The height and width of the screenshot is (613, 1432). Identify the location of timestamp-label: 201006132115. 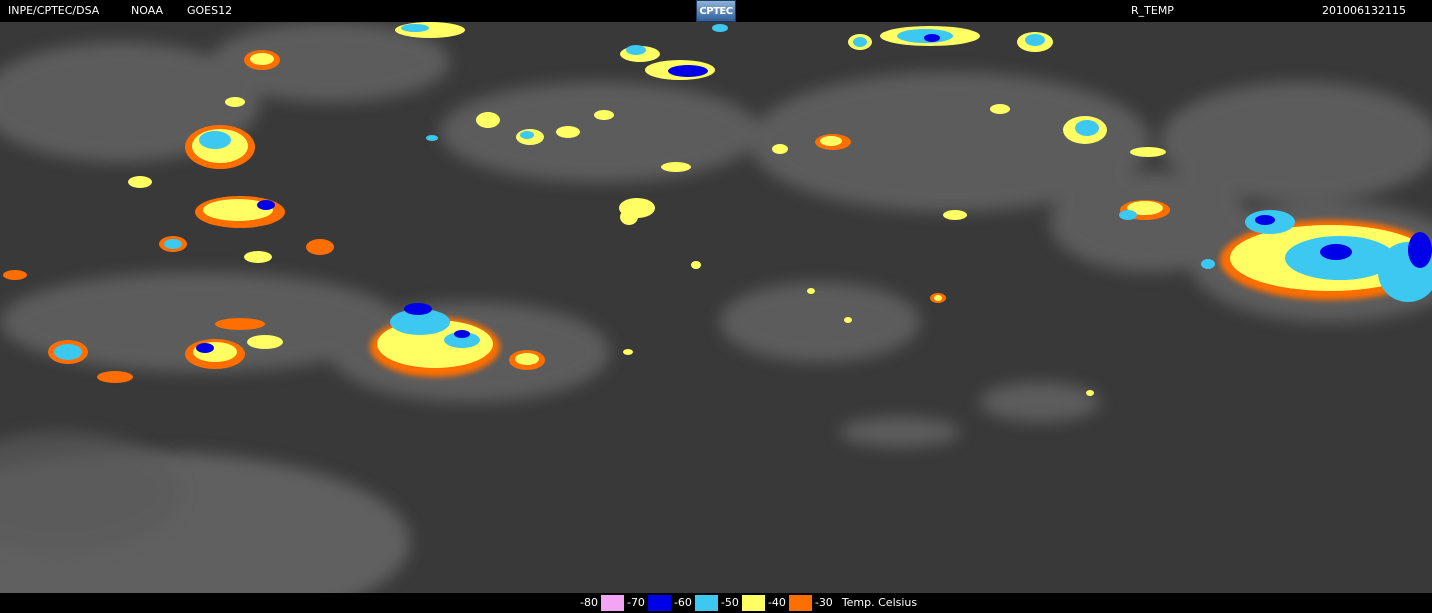
(1364, 10).